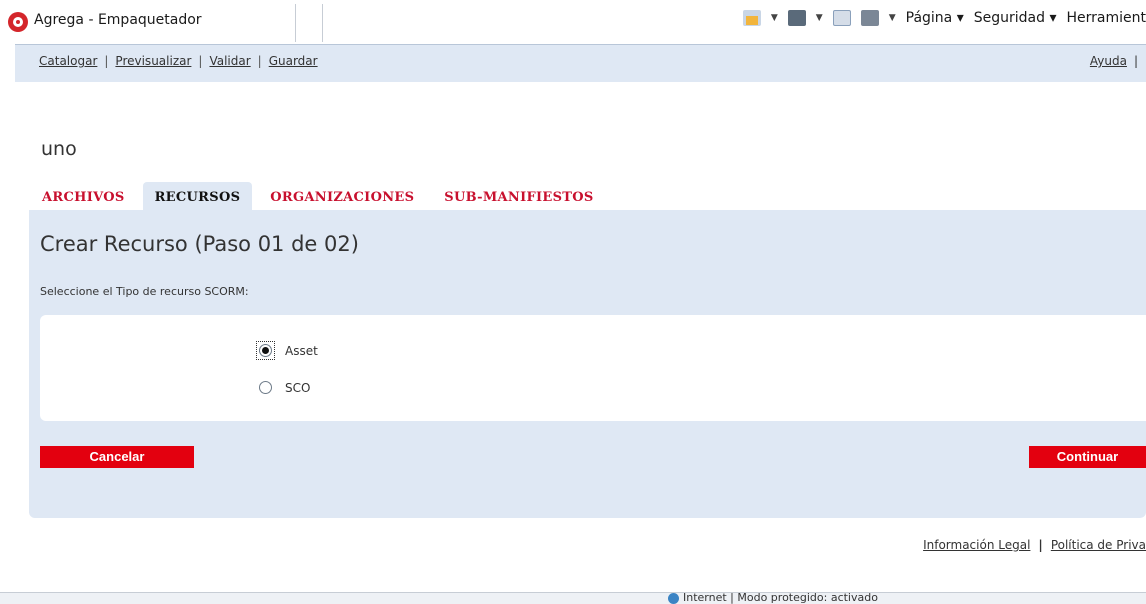  Describe the element at coordinates (1106, 18) in the screenshot. I see `tools-menu: Herramient` at that location.